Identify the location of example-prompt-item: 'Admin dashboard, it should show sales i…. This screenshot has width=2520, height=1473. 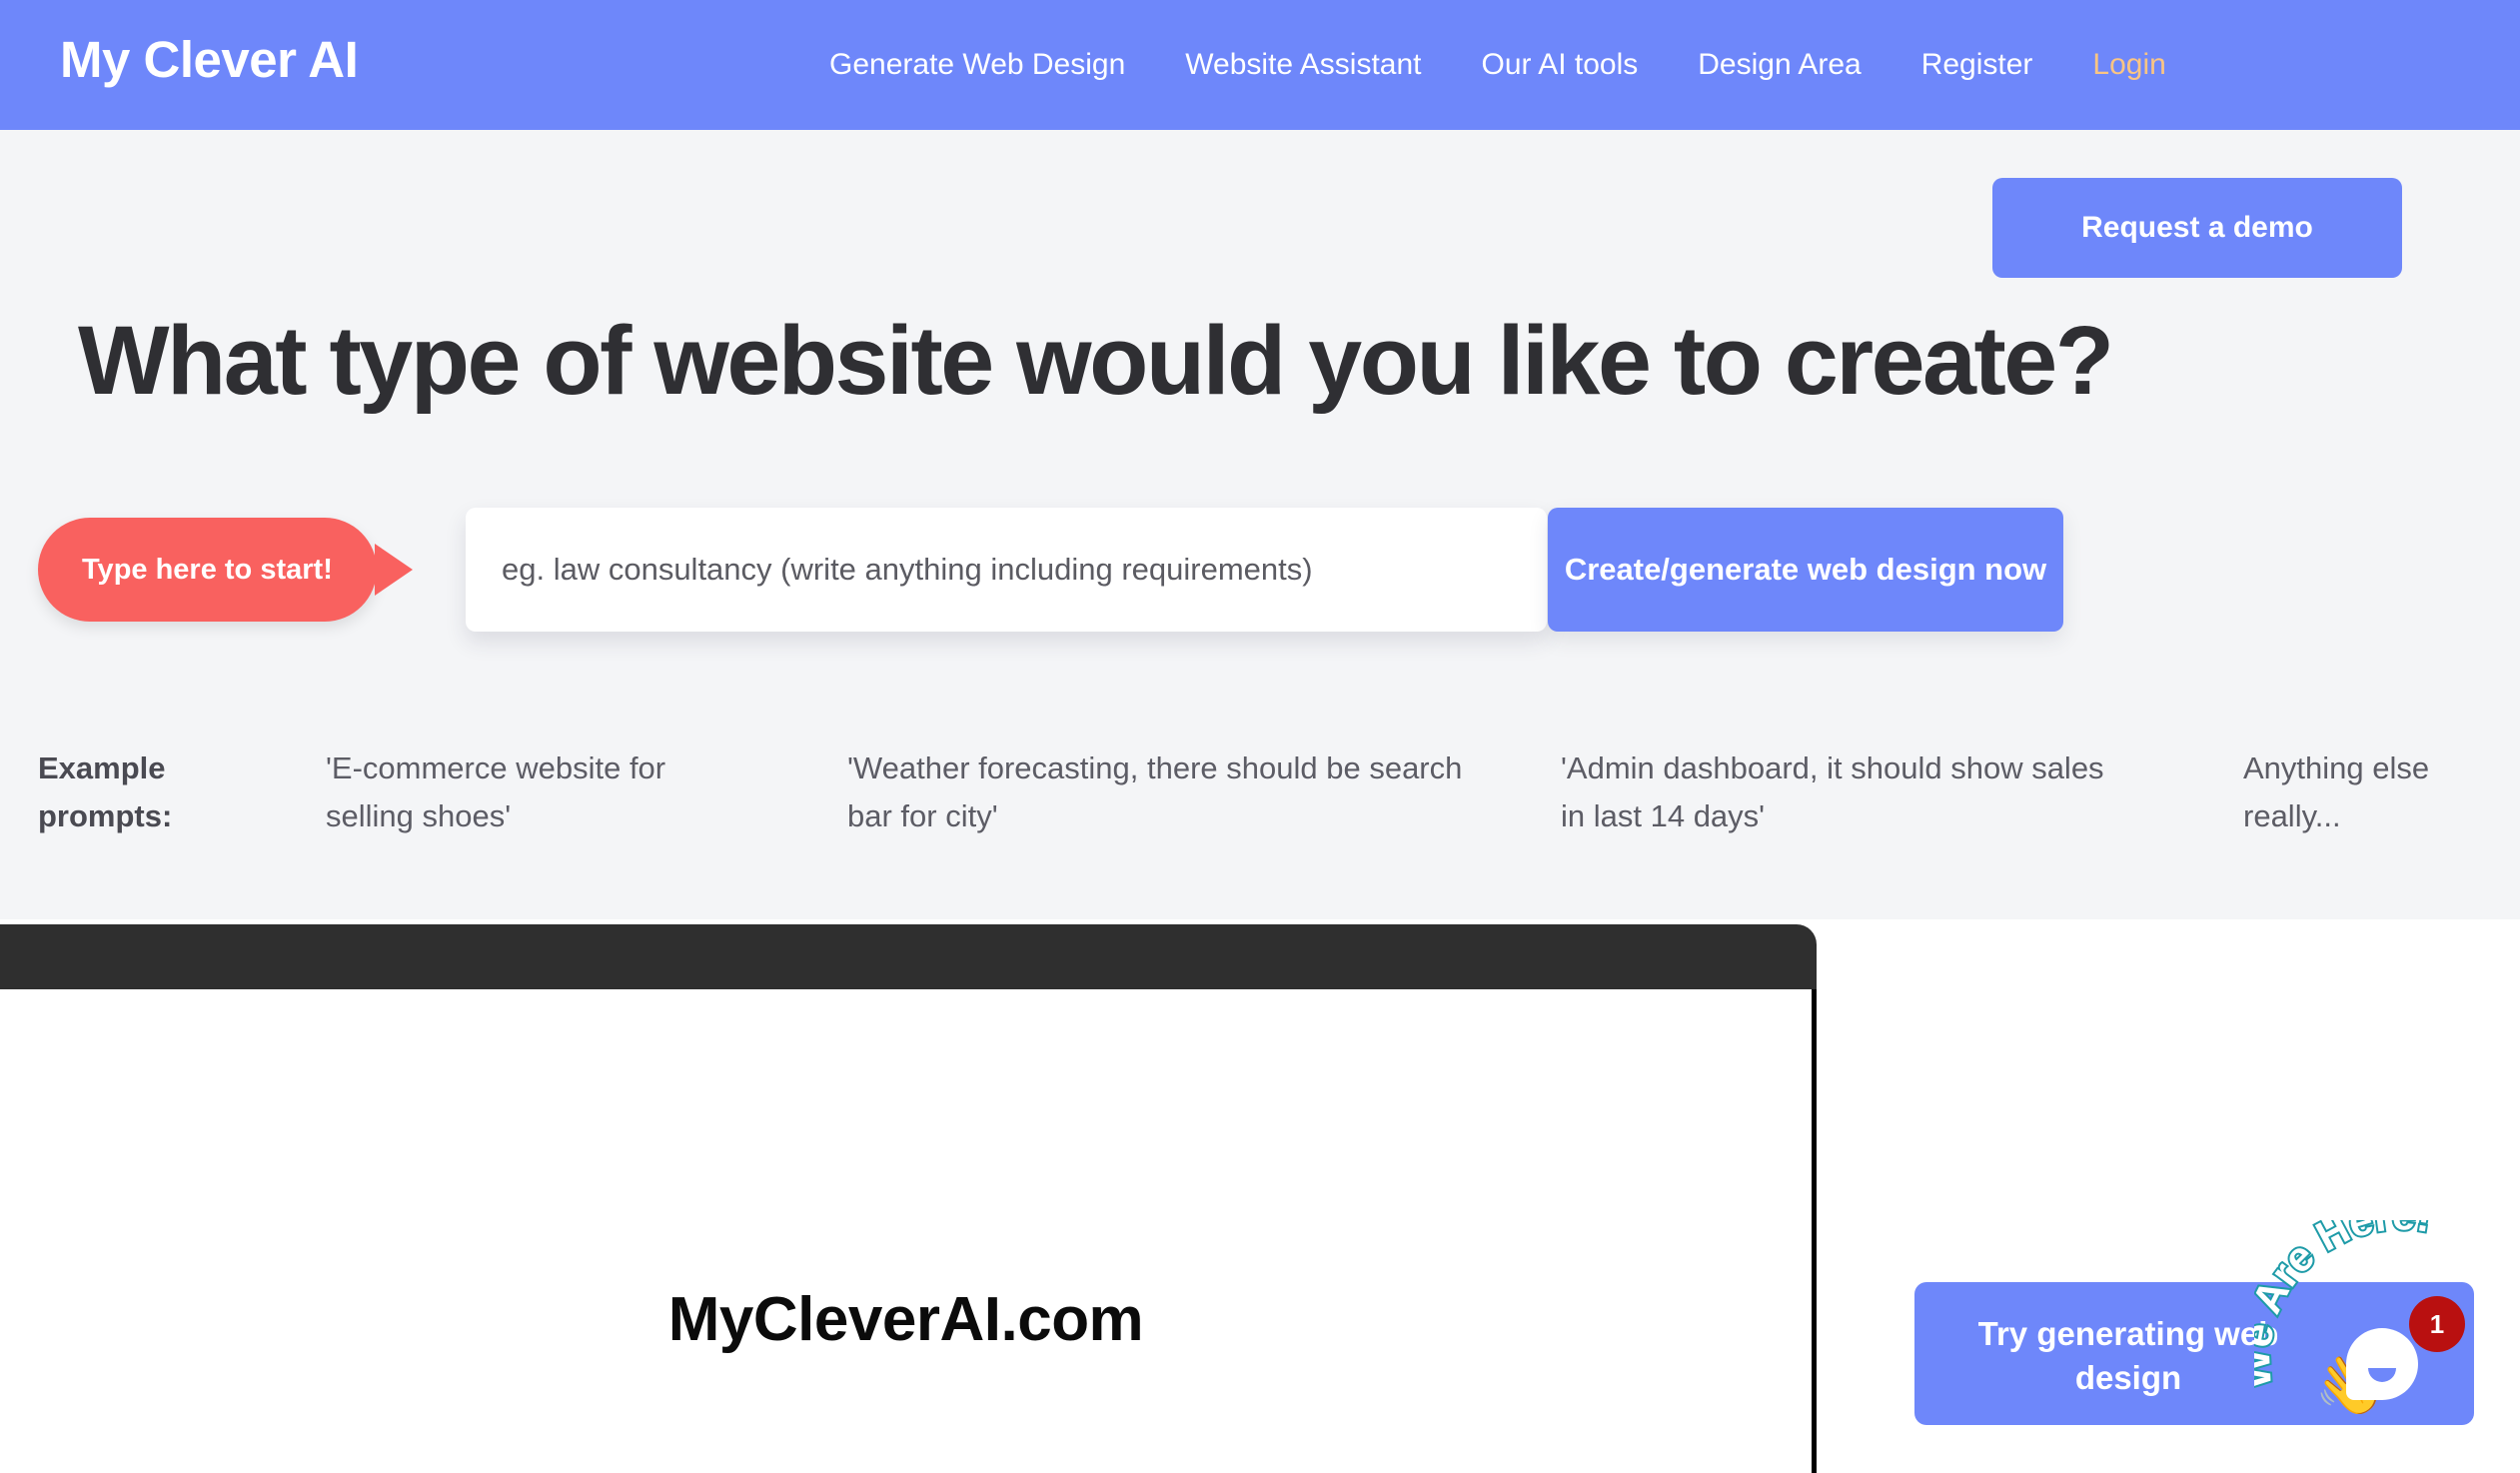
(1840, 792).